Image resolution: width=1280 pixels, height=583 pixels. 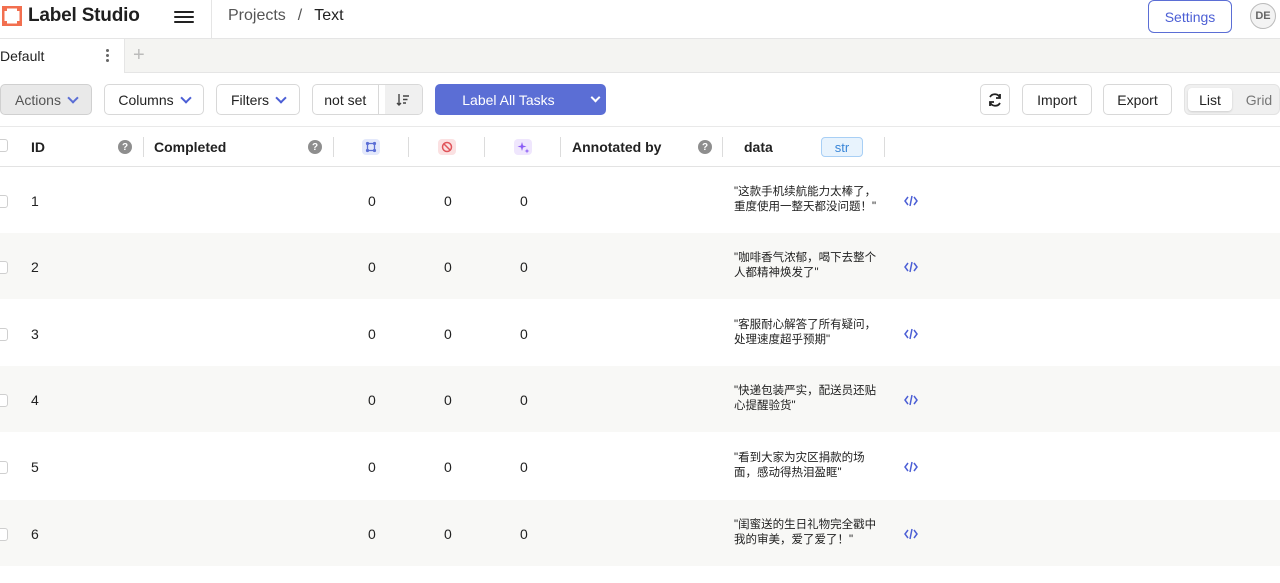 What do you see at coordinates (35, 534) in the screenshot?
I see `row-id: 6` at bounding box center [35, 534].